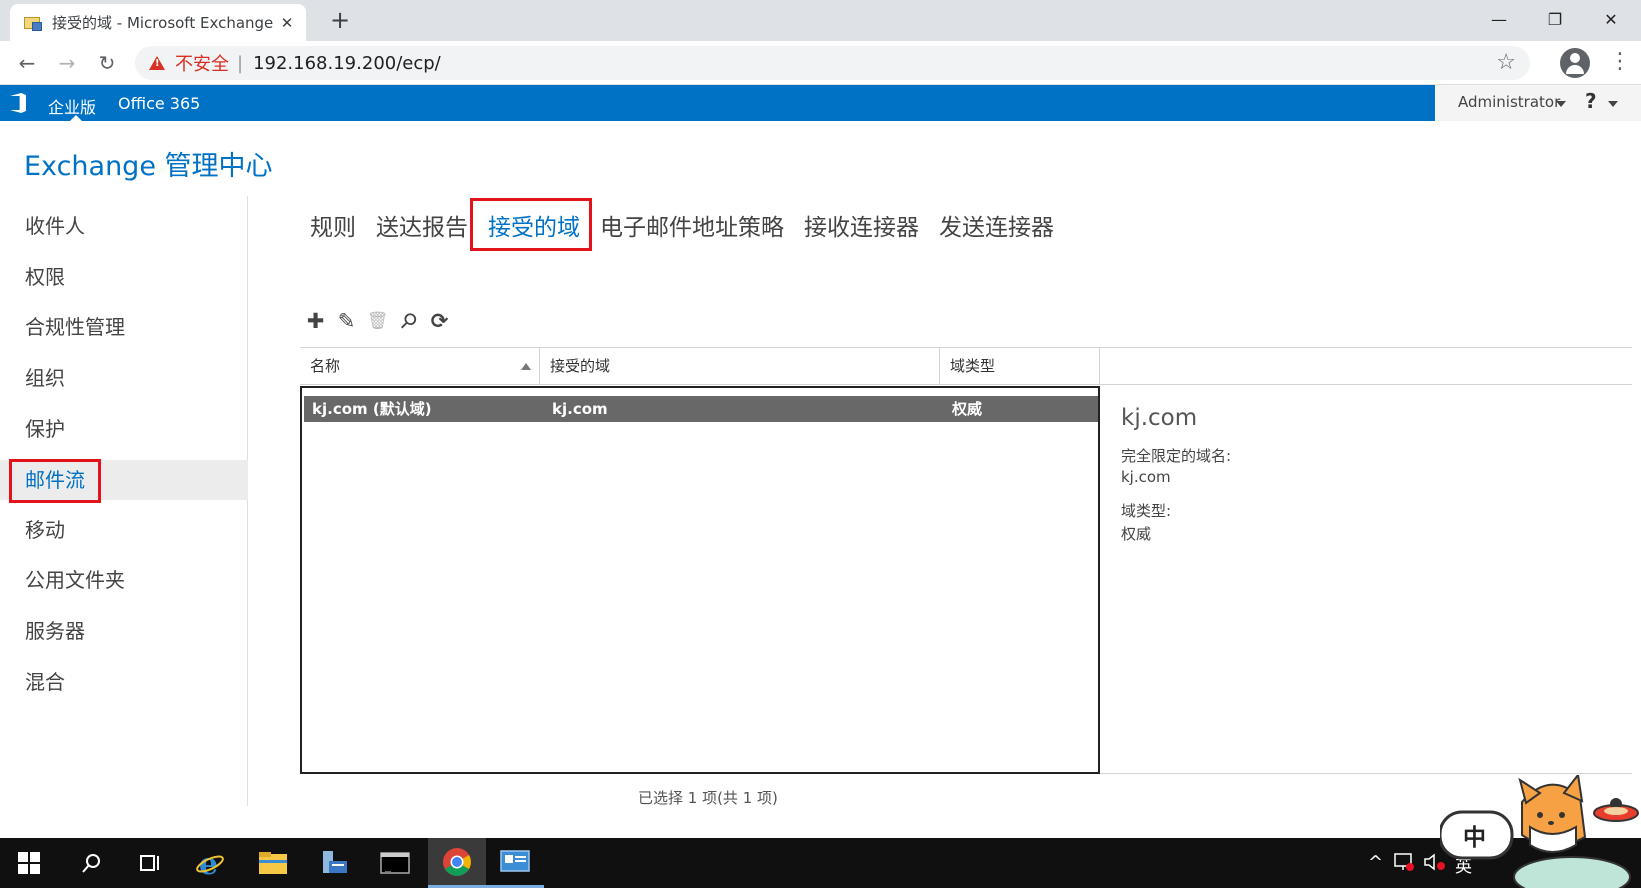 The image size is (1641, 888). What do you see at coordinates (287, 23) in the screenshot?
I see `tab-close-icon: ✕` at bounding box center [287, 23].